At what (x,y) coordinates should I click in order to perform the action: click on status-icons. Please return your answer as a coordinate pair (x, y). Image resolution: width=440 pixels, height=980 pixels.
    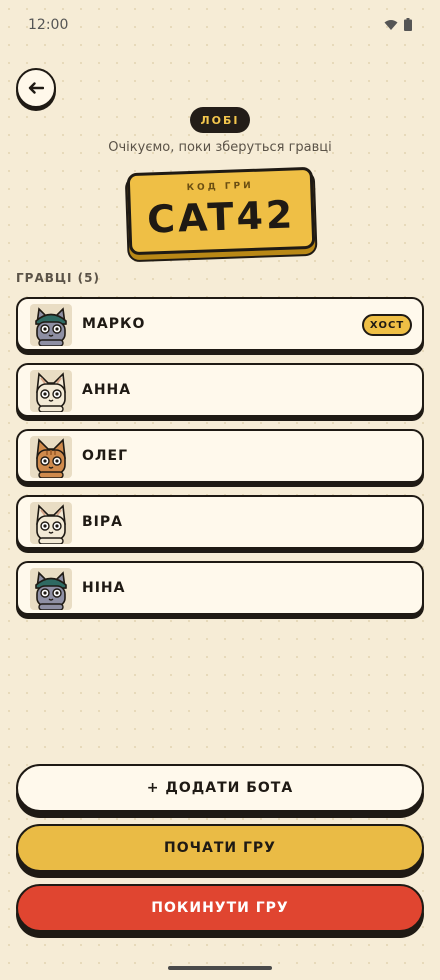
    Looking at the image, I should click on (398, 24).